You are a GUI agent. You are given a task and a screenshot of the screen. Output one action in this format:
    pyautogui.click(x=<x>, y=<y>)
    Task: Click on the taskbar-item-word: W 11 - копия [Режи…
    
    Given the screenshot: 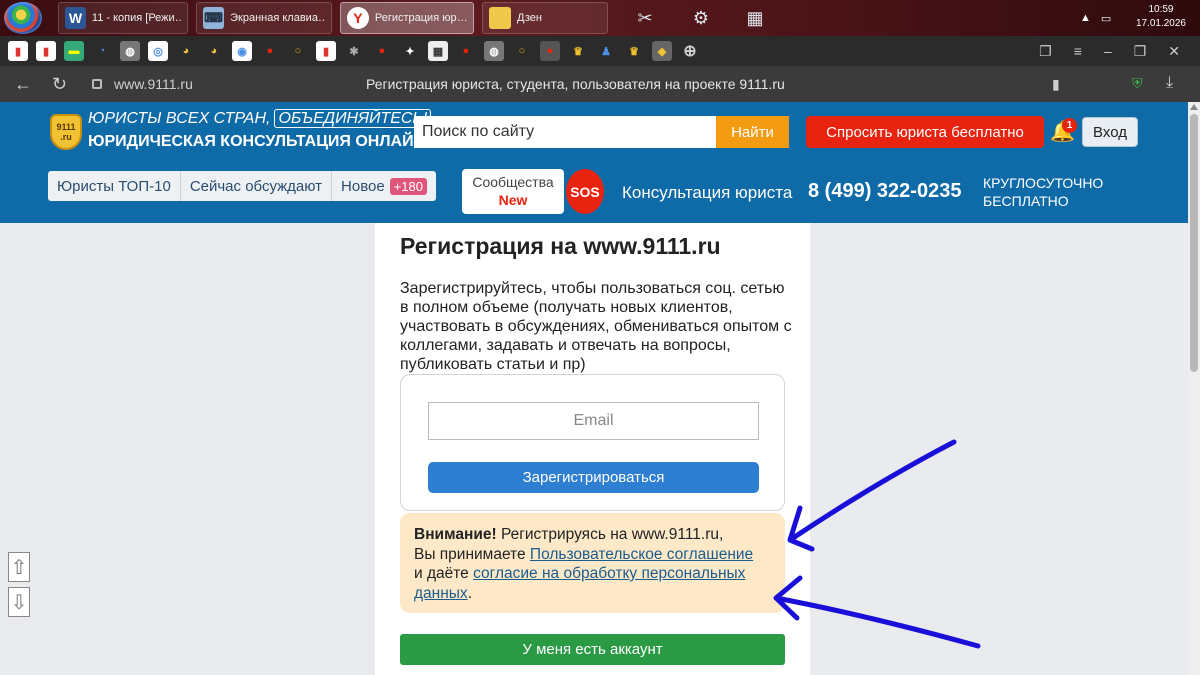 What is the action you would take?
    pyautogui.click(x=123, y=18)
    